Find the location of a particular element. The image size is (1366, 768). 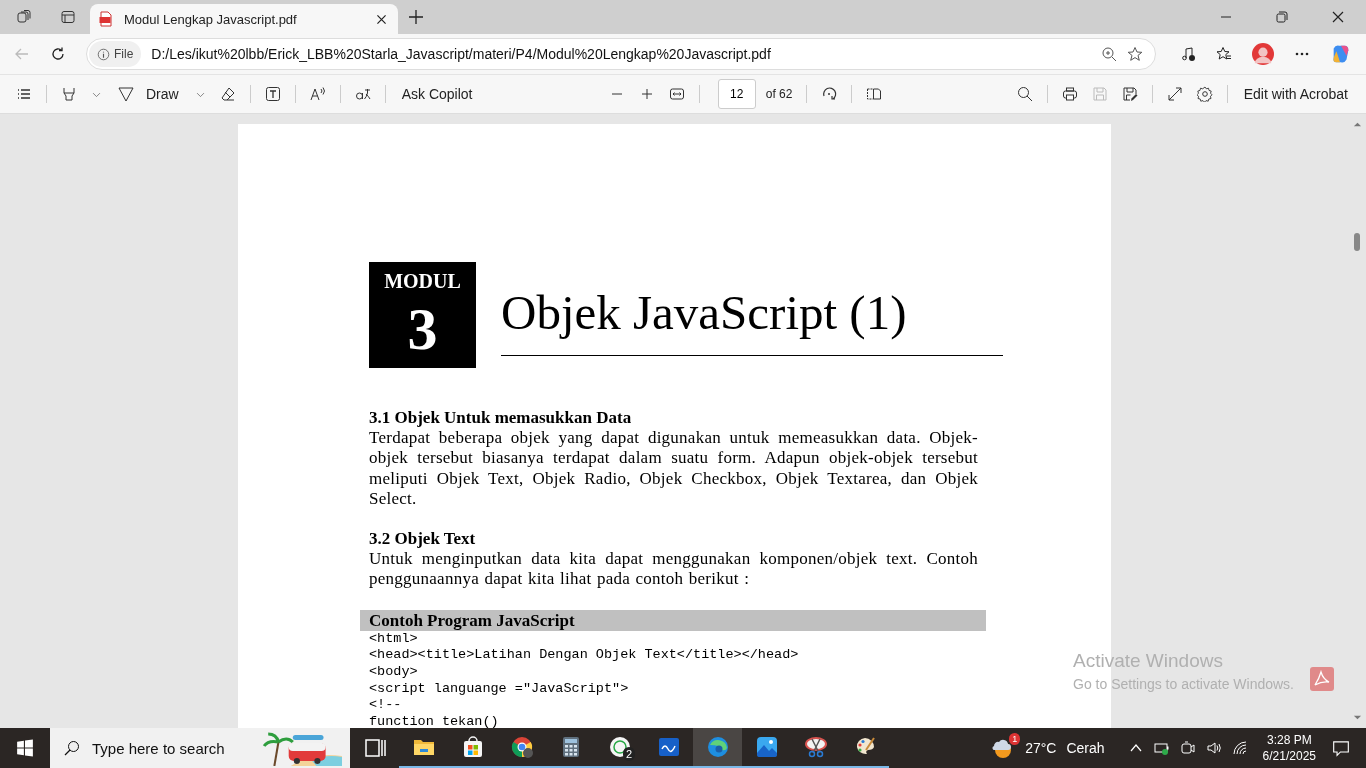

temperature: 27°C is located at coordinates (1041, 748).